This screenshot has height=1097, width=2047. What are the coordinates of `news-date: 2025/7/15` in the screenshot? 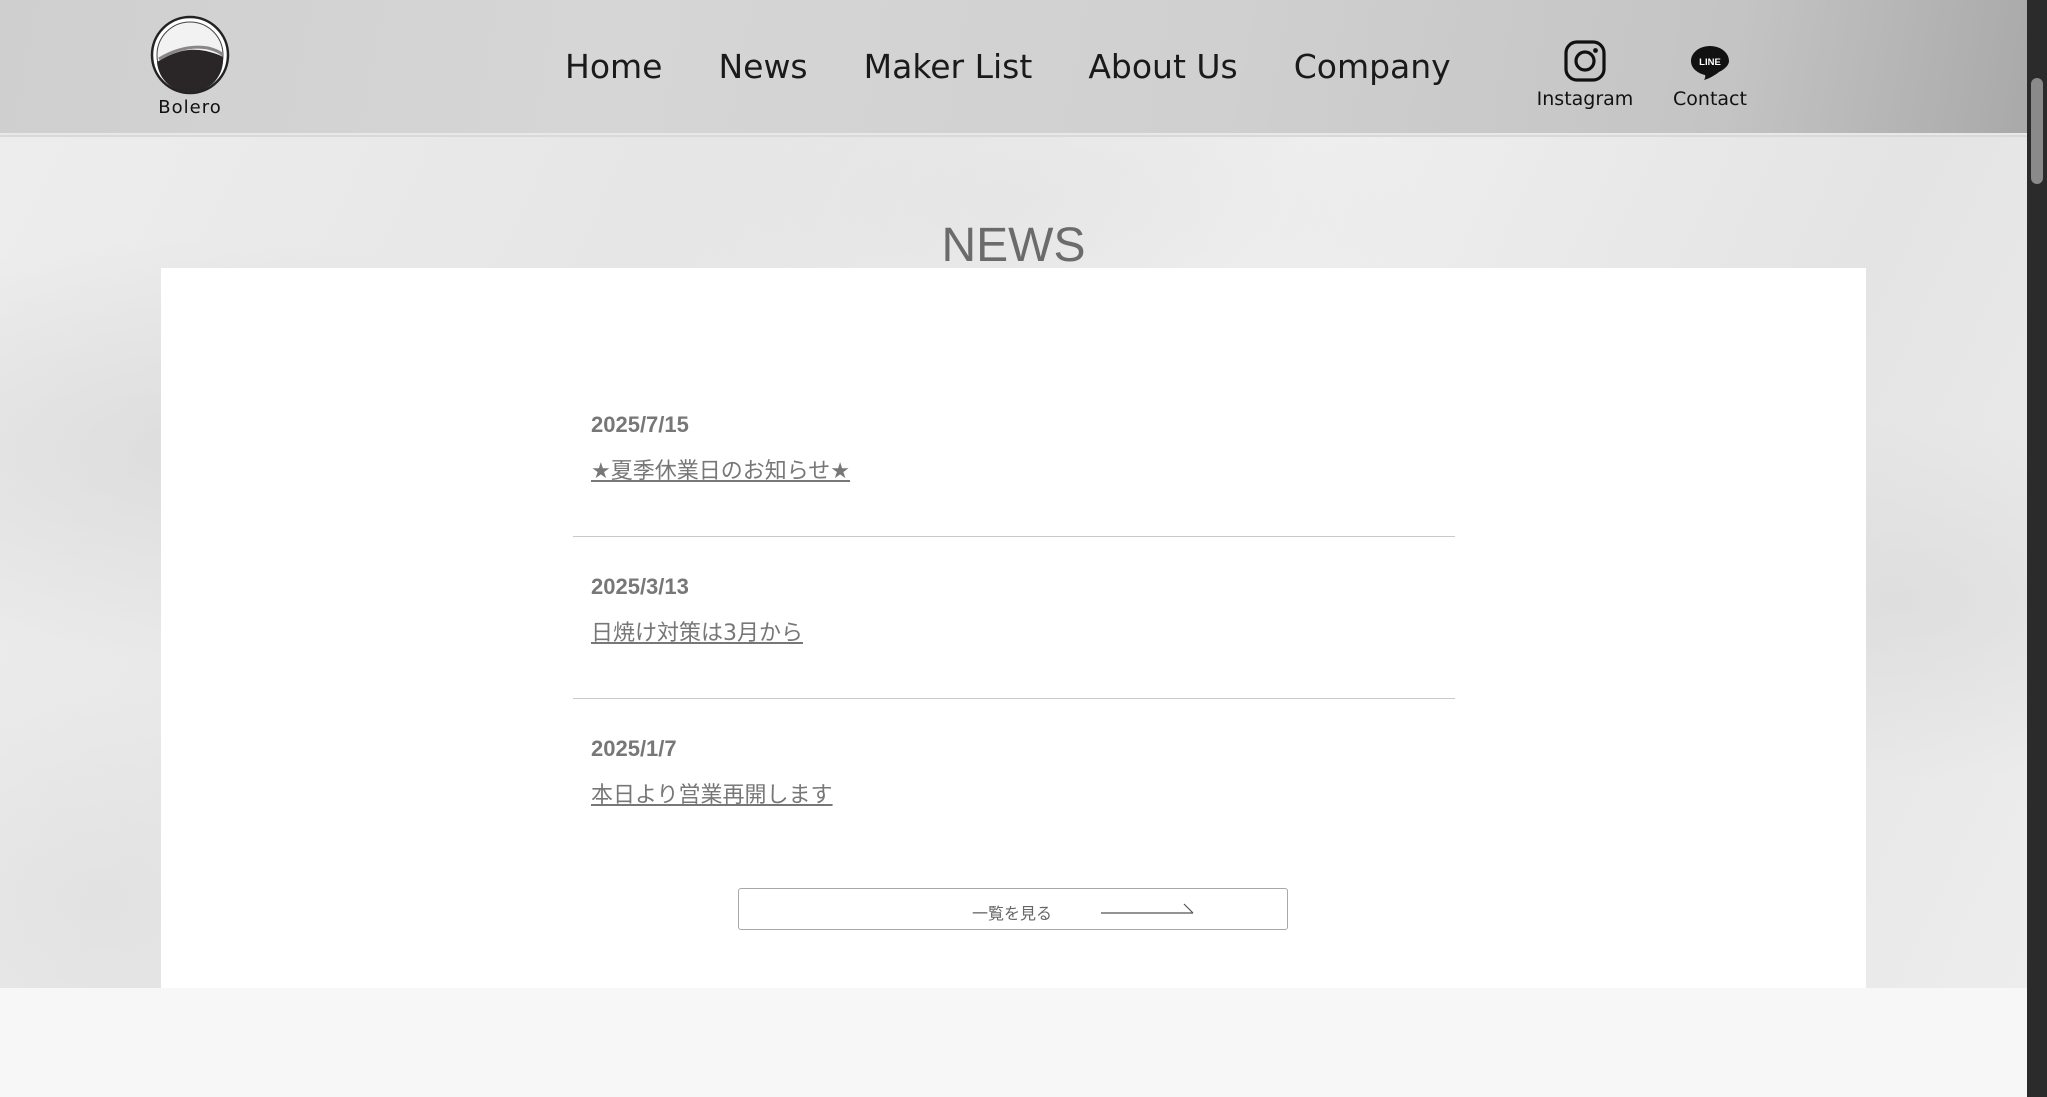 It's located at (640, 424).